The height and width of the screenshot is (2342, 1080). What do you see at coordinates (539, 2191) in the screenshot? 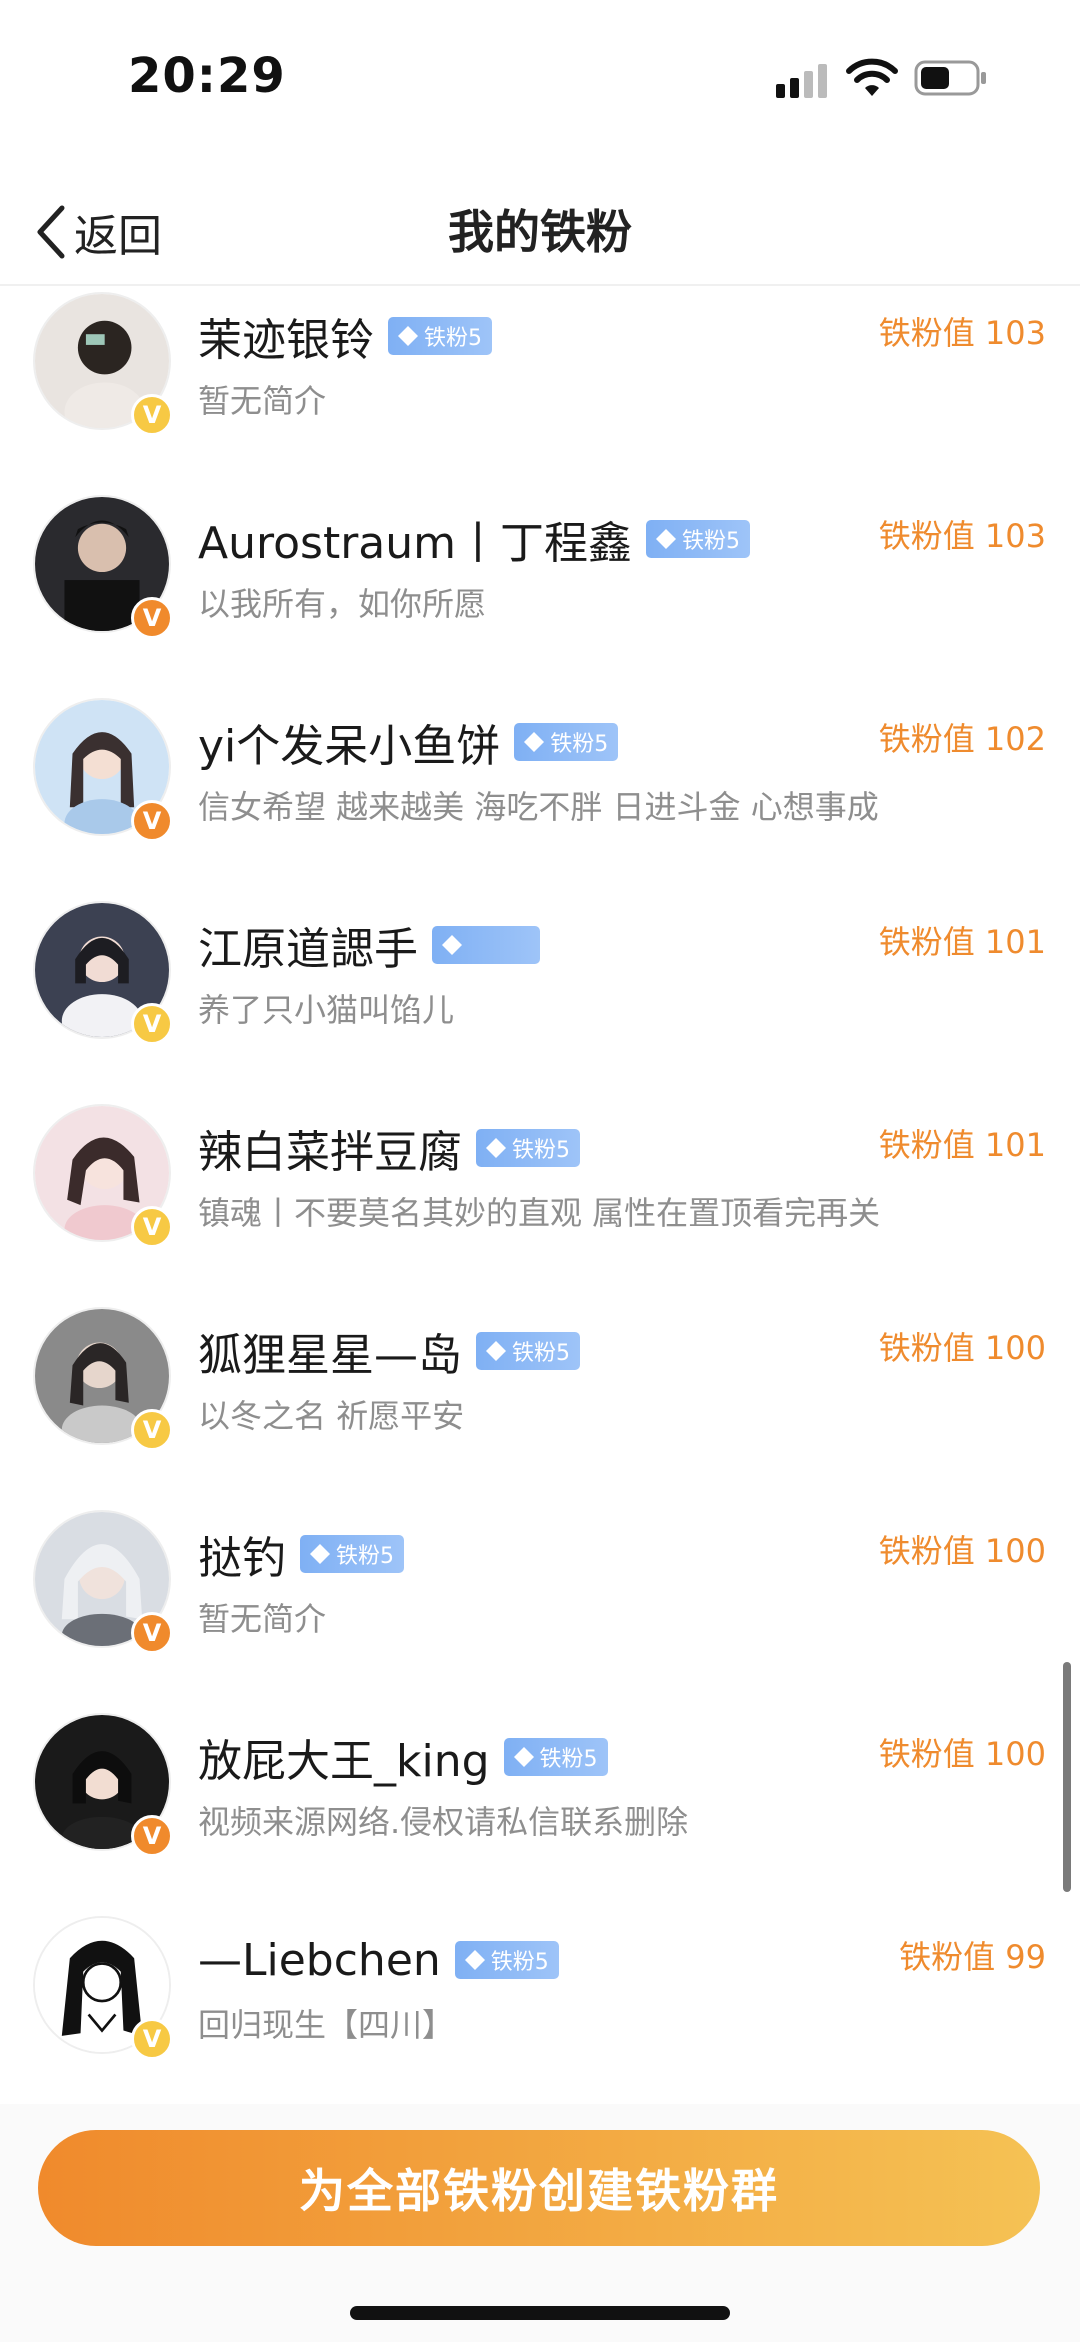
I see `create-fan-group-label: 为全部铁粉创建铁粉群` at bounding box center [539, 2191].